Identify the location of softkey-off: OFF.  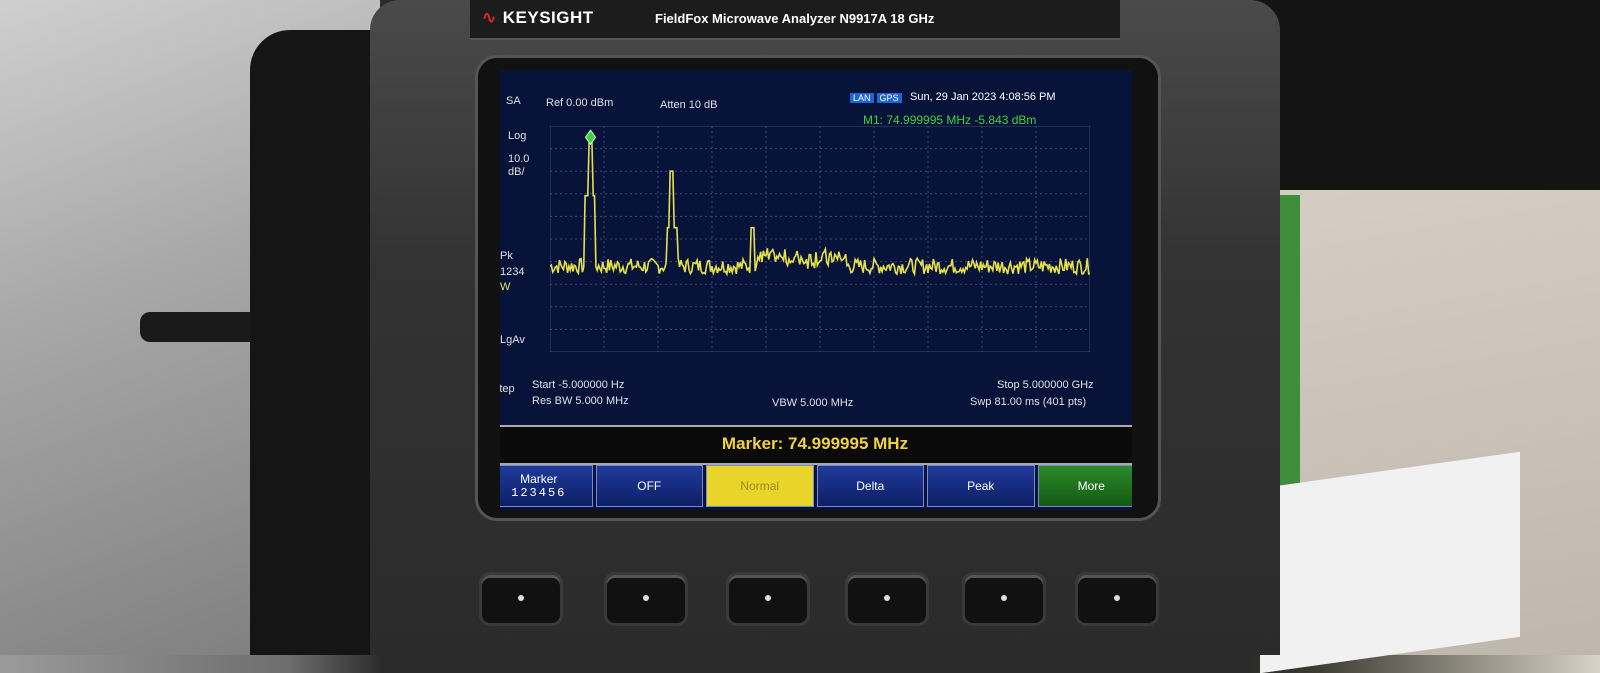
(649, 486).